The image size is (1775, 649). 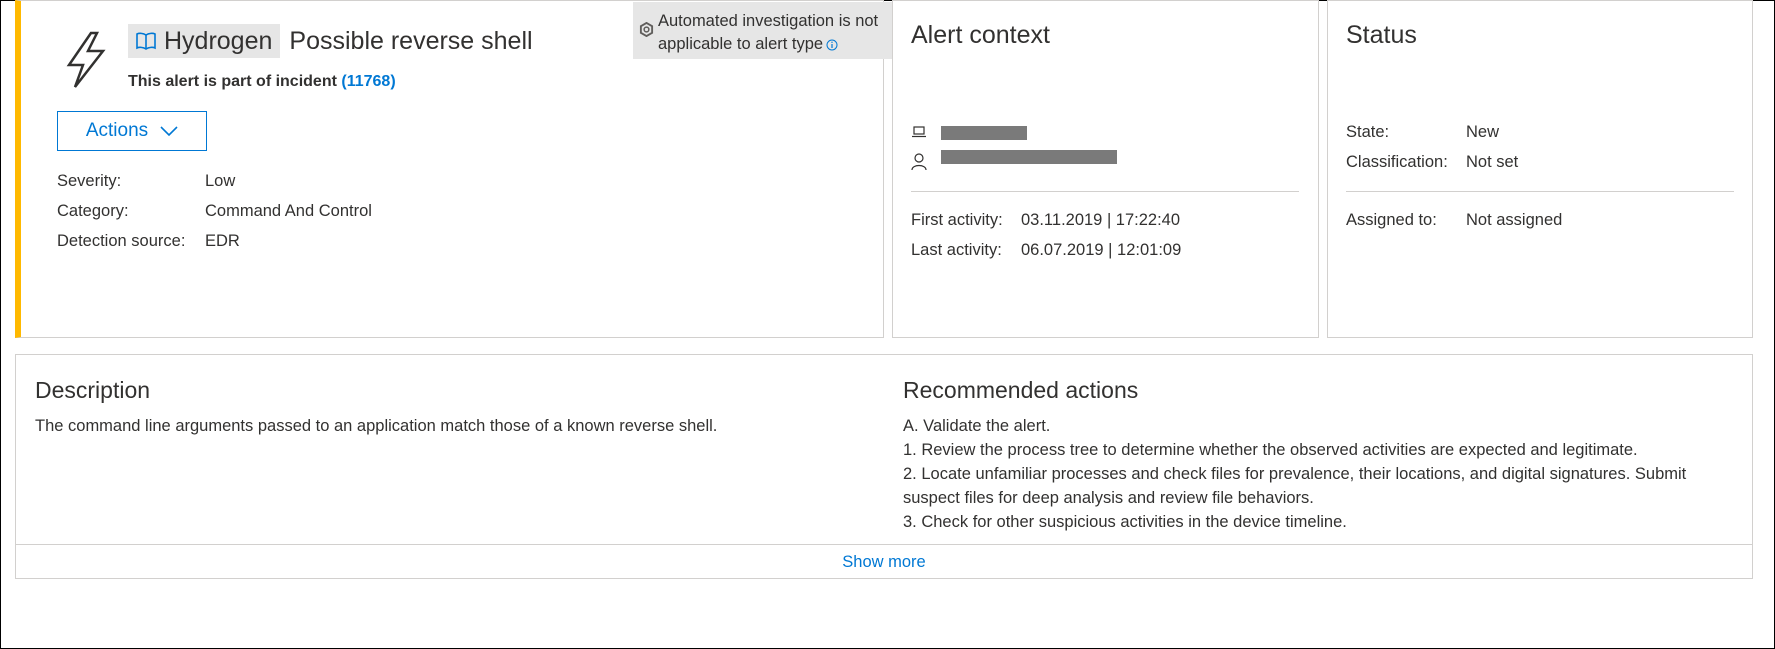 I want to click on last-activity-label: Last activity:, so click(x=956, y=250).